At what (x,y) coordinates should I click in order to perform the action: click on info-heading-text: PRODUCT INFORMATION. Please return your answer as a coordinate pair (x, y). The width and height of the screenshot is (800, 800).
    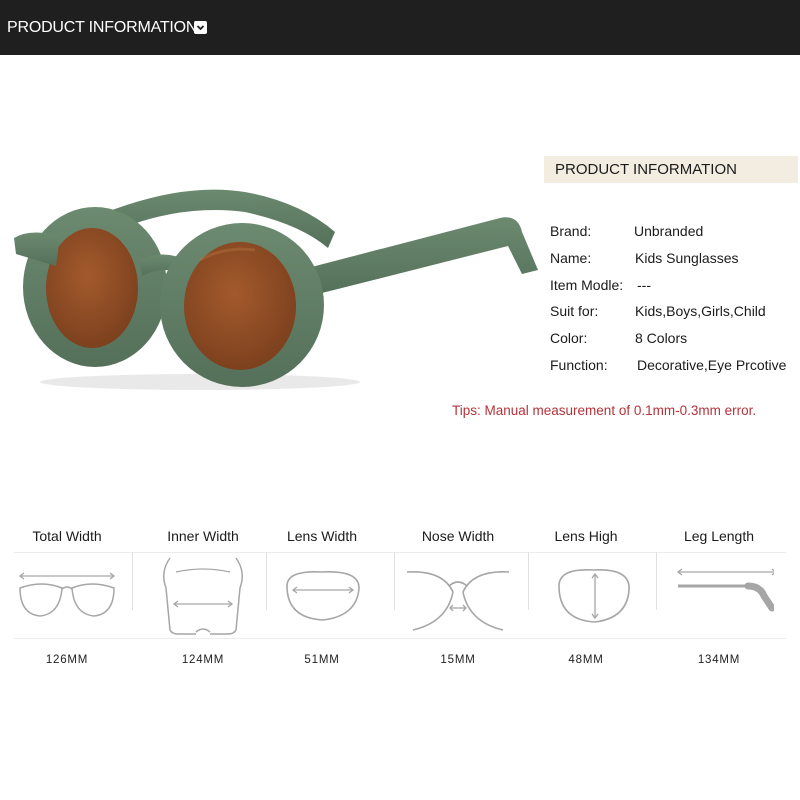
    Looking at the image, I should click on (646, 169).